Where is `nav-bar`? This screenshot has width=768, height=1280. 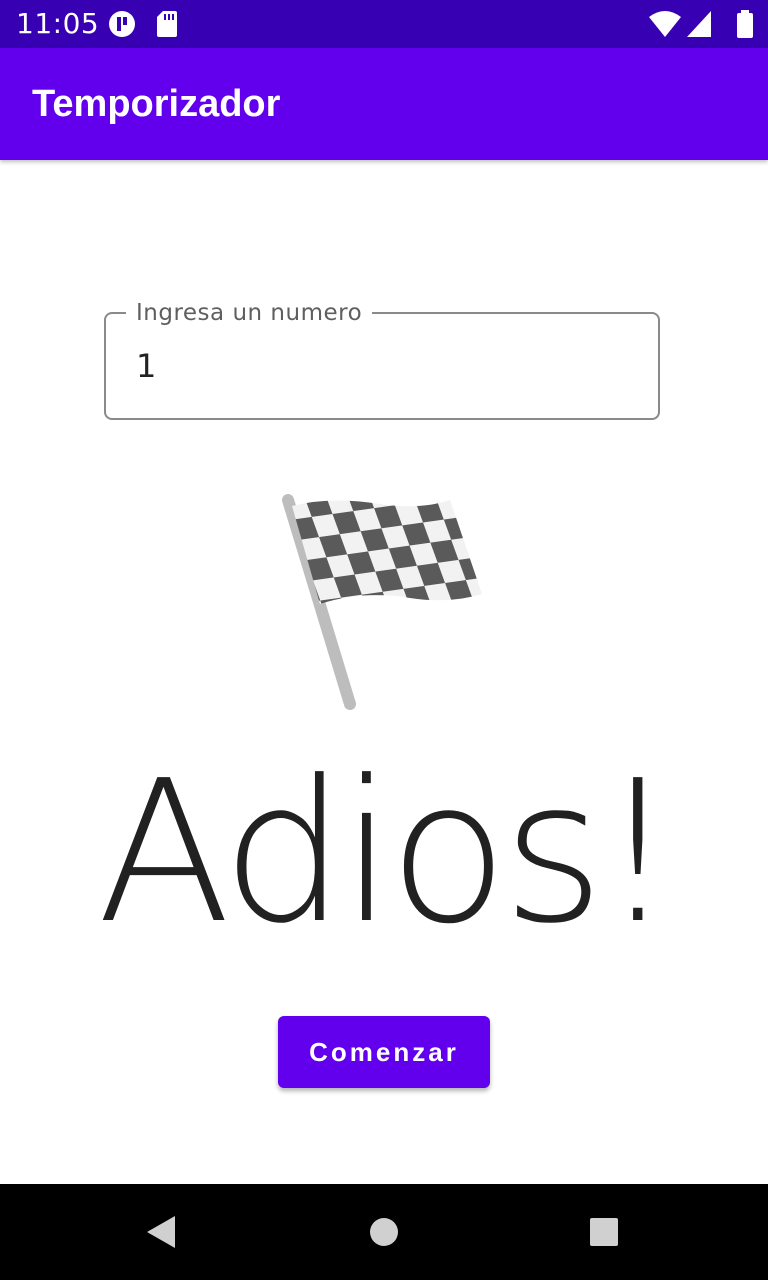
nav-bar is located at coordinates (384, 1232).